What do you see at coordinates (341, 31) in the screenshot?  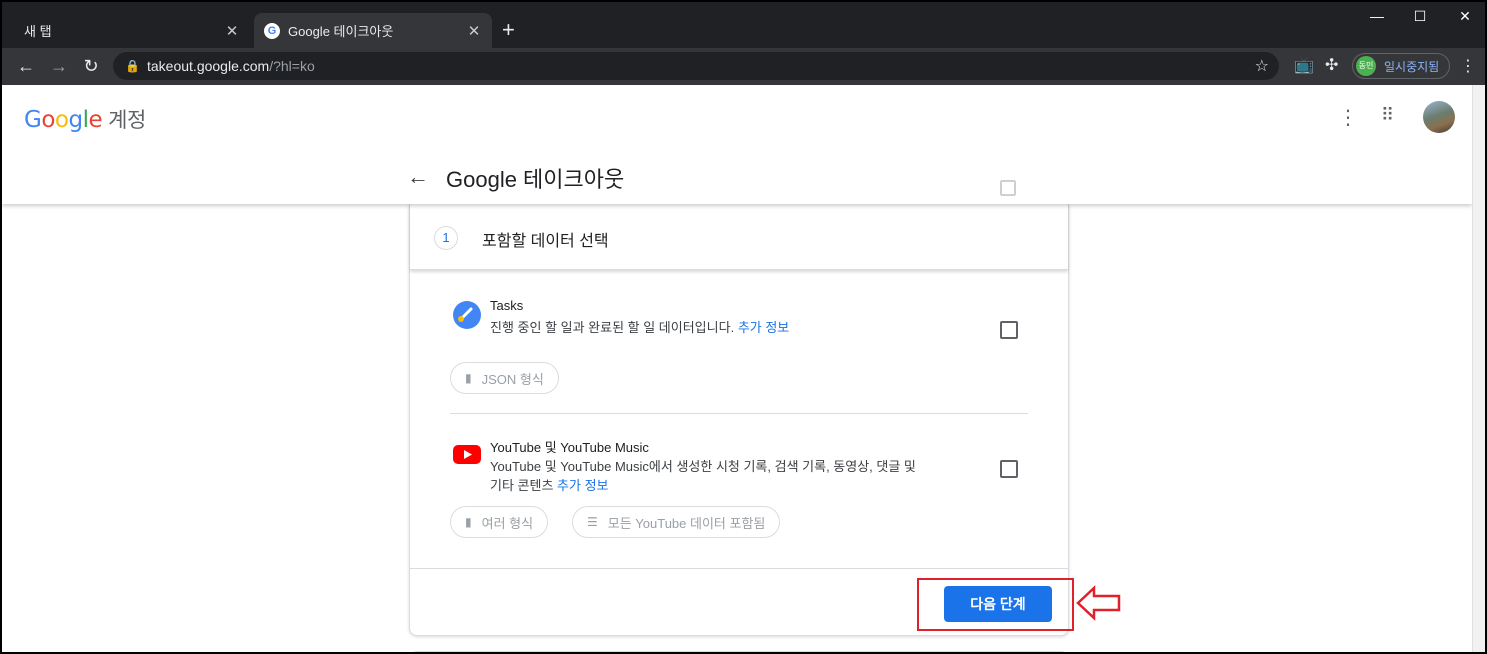 I see `tab-label: Google 테이크아웃` at bounding box center [341, 31].